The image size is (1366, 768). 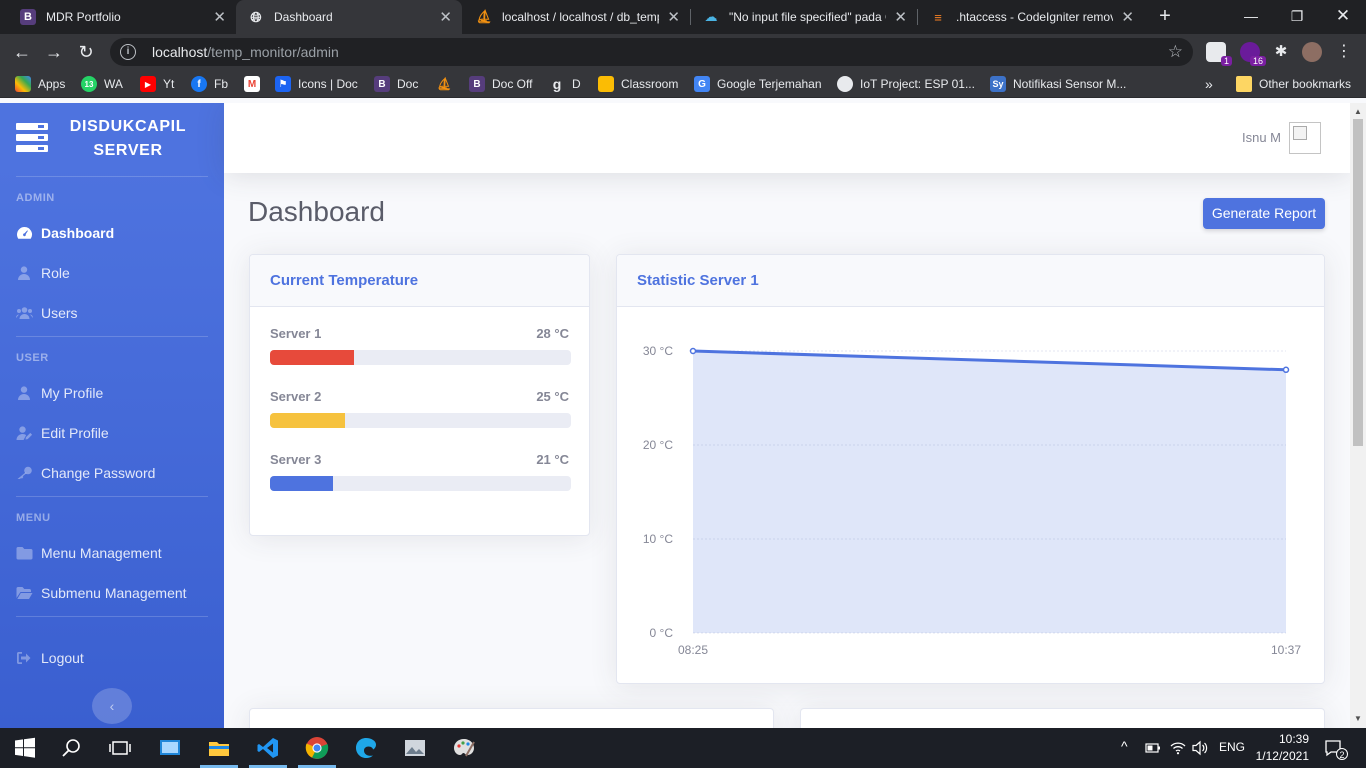 I want to click on bookmarks-overflow-button: », so click(x=1209, y=84).